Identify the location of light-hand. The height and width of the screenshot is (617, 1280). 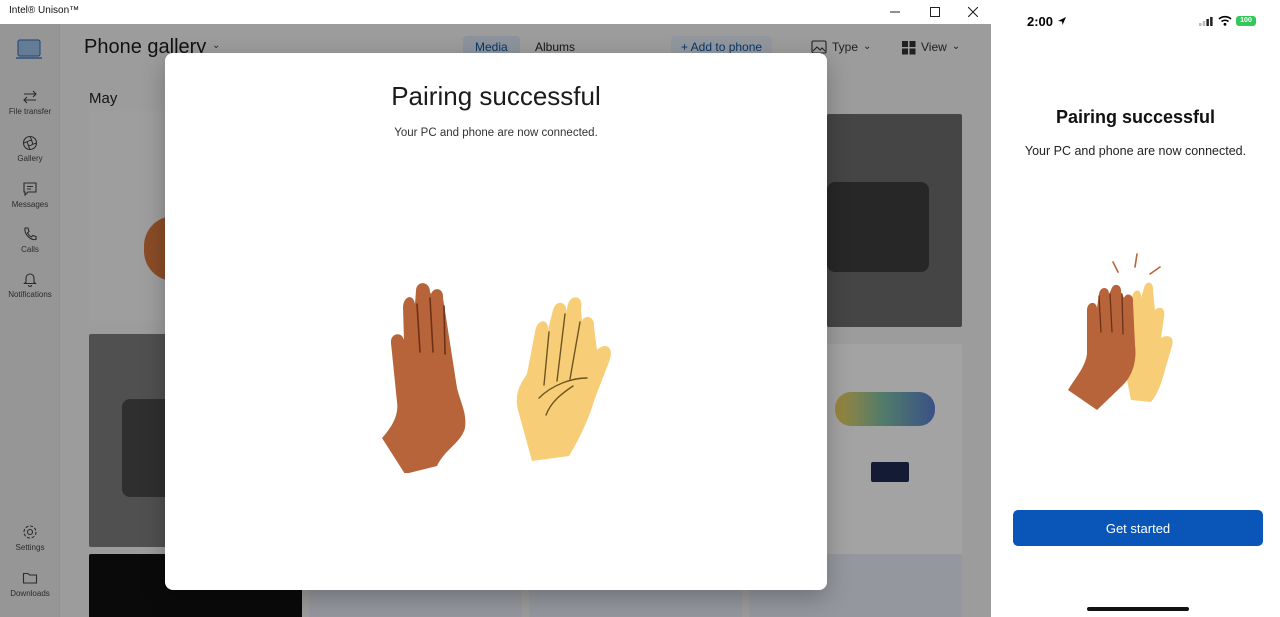
(563, 379).